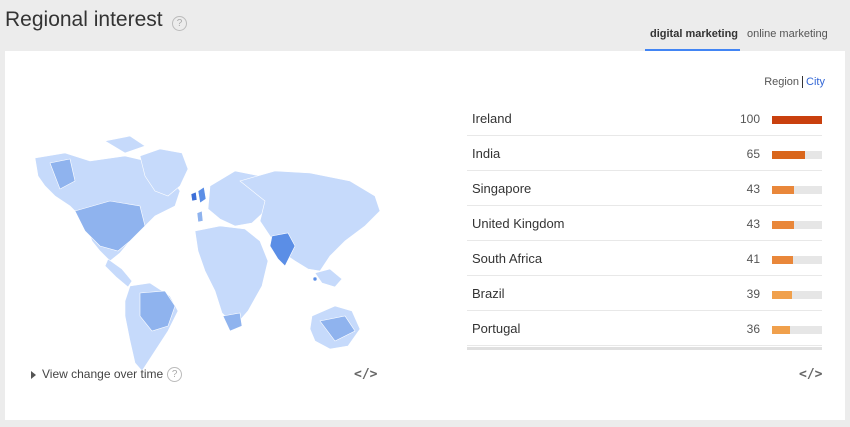  I want to click on region-name: Ireland, so click(492, 118).